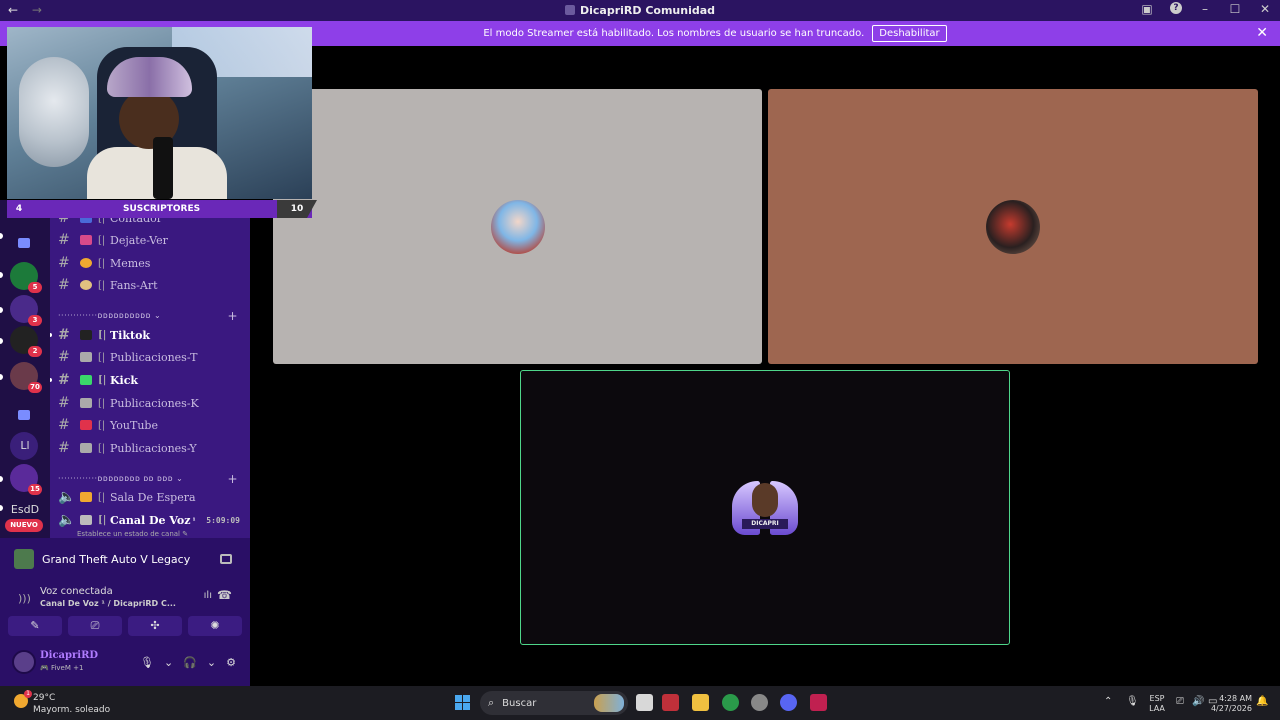  Describe the element at coordinates (700, 702) in the screenshot. I see `file-explorer-icon` at that location.